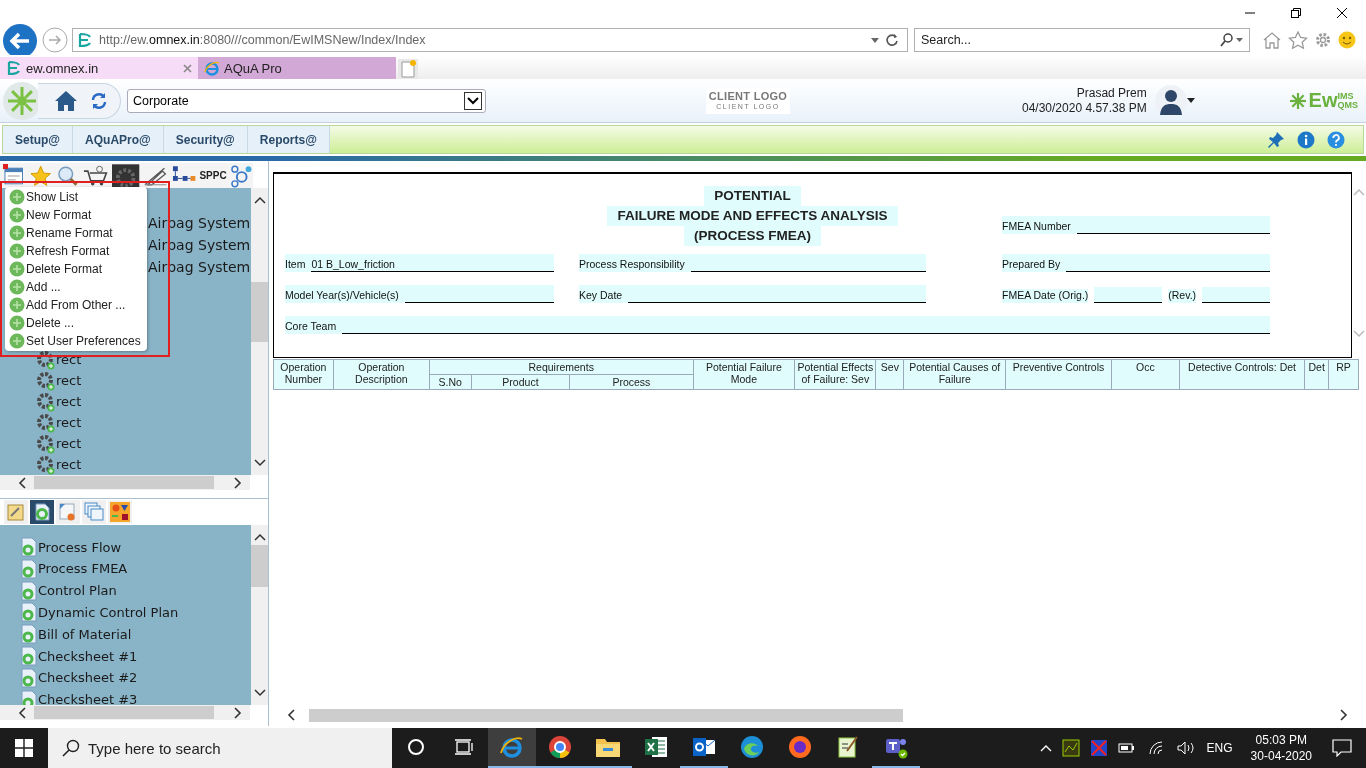 This screenshot has height=768, width=1366. What do you see at coordinates (1323, 40) in the screenshot?
I see `settings-icon` at bounding box center [1323, 40].